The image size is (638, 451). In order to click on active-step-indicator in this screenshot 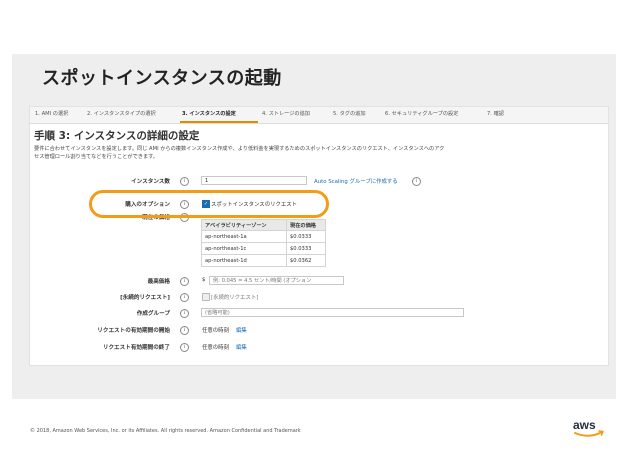, I will do `click(219, 122)`.